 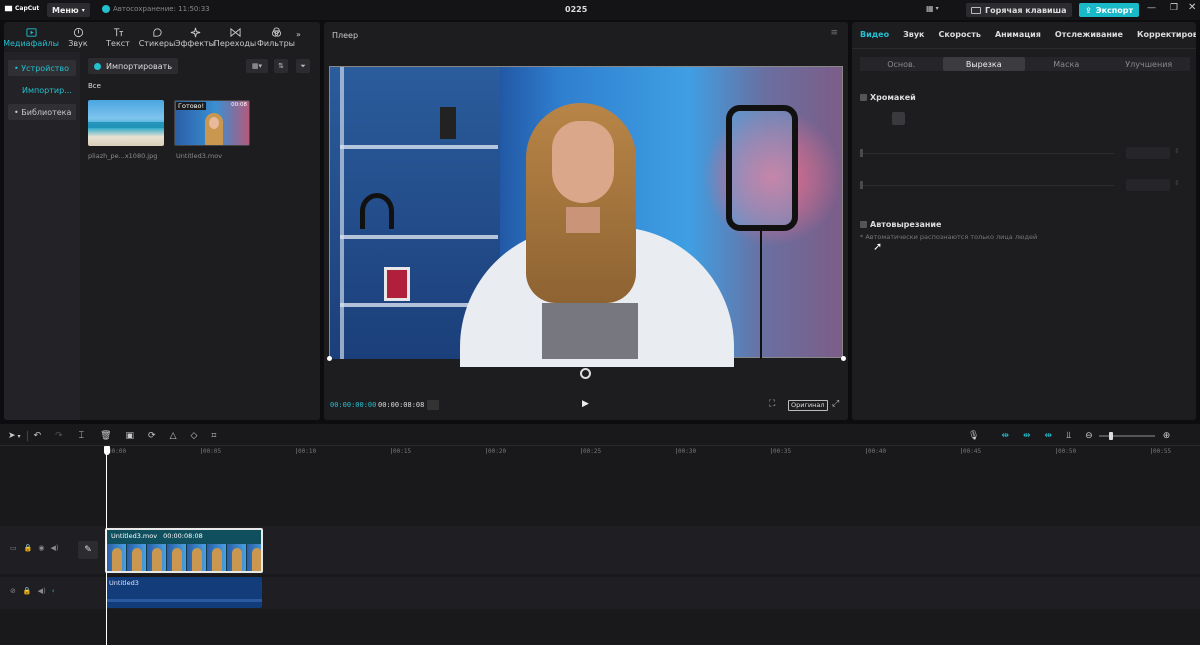 What do you see at coordinates (1027, 436) in the screenshot?
I see `auto-snap-icon: ⇹` at bounding box center [1027, 436].